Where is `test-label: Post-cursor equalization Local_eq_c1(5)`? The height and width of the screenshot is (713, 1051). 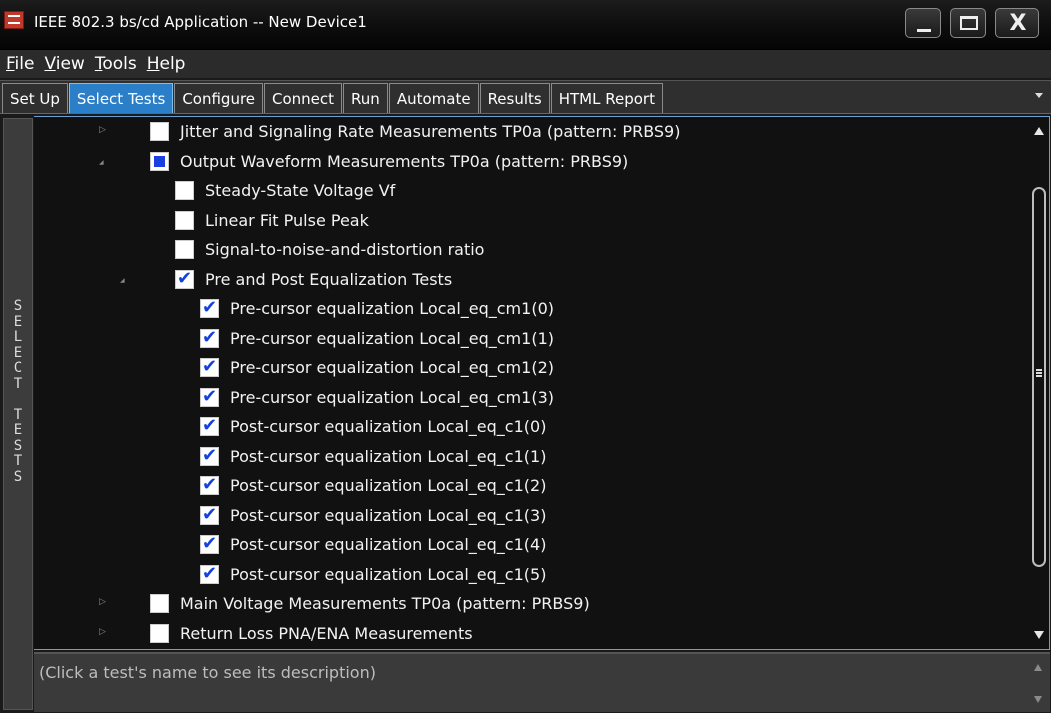
test-label: Post-cursor equalization Local_eq_c1(5) is located at coordinates (388, 574).